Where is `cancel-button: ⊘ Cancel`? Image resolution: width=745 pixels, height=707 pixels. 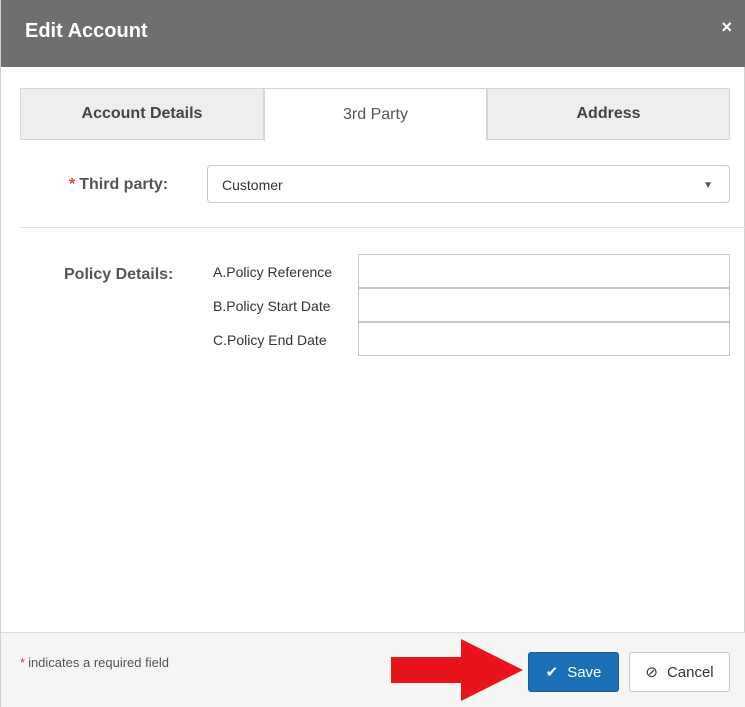 cancel-button: ⊘ Cancel is located at coordinates (679, 672).